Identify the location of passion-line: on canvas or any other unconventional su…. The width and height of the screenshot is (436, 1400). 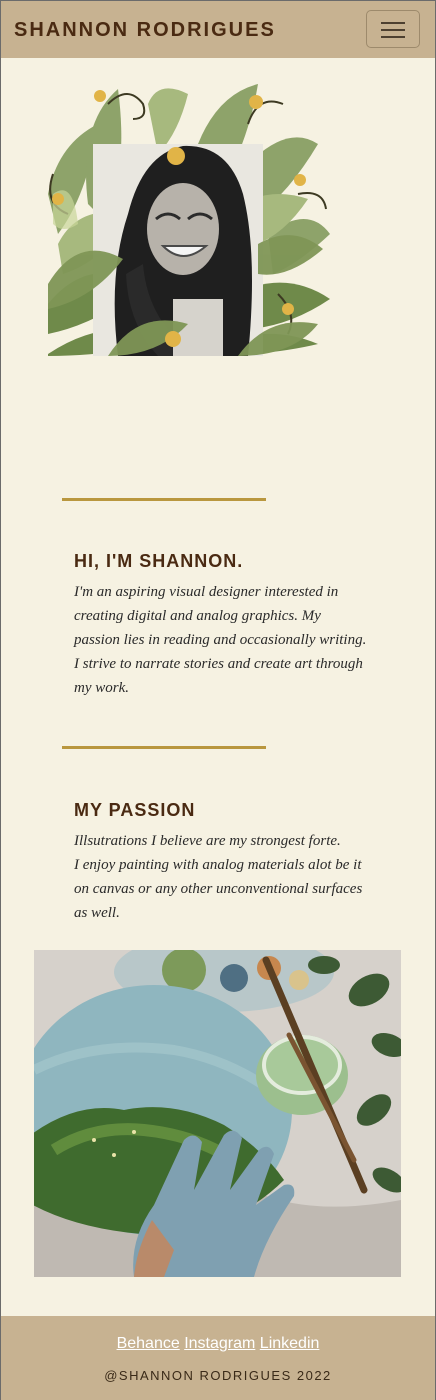
(218, 901).